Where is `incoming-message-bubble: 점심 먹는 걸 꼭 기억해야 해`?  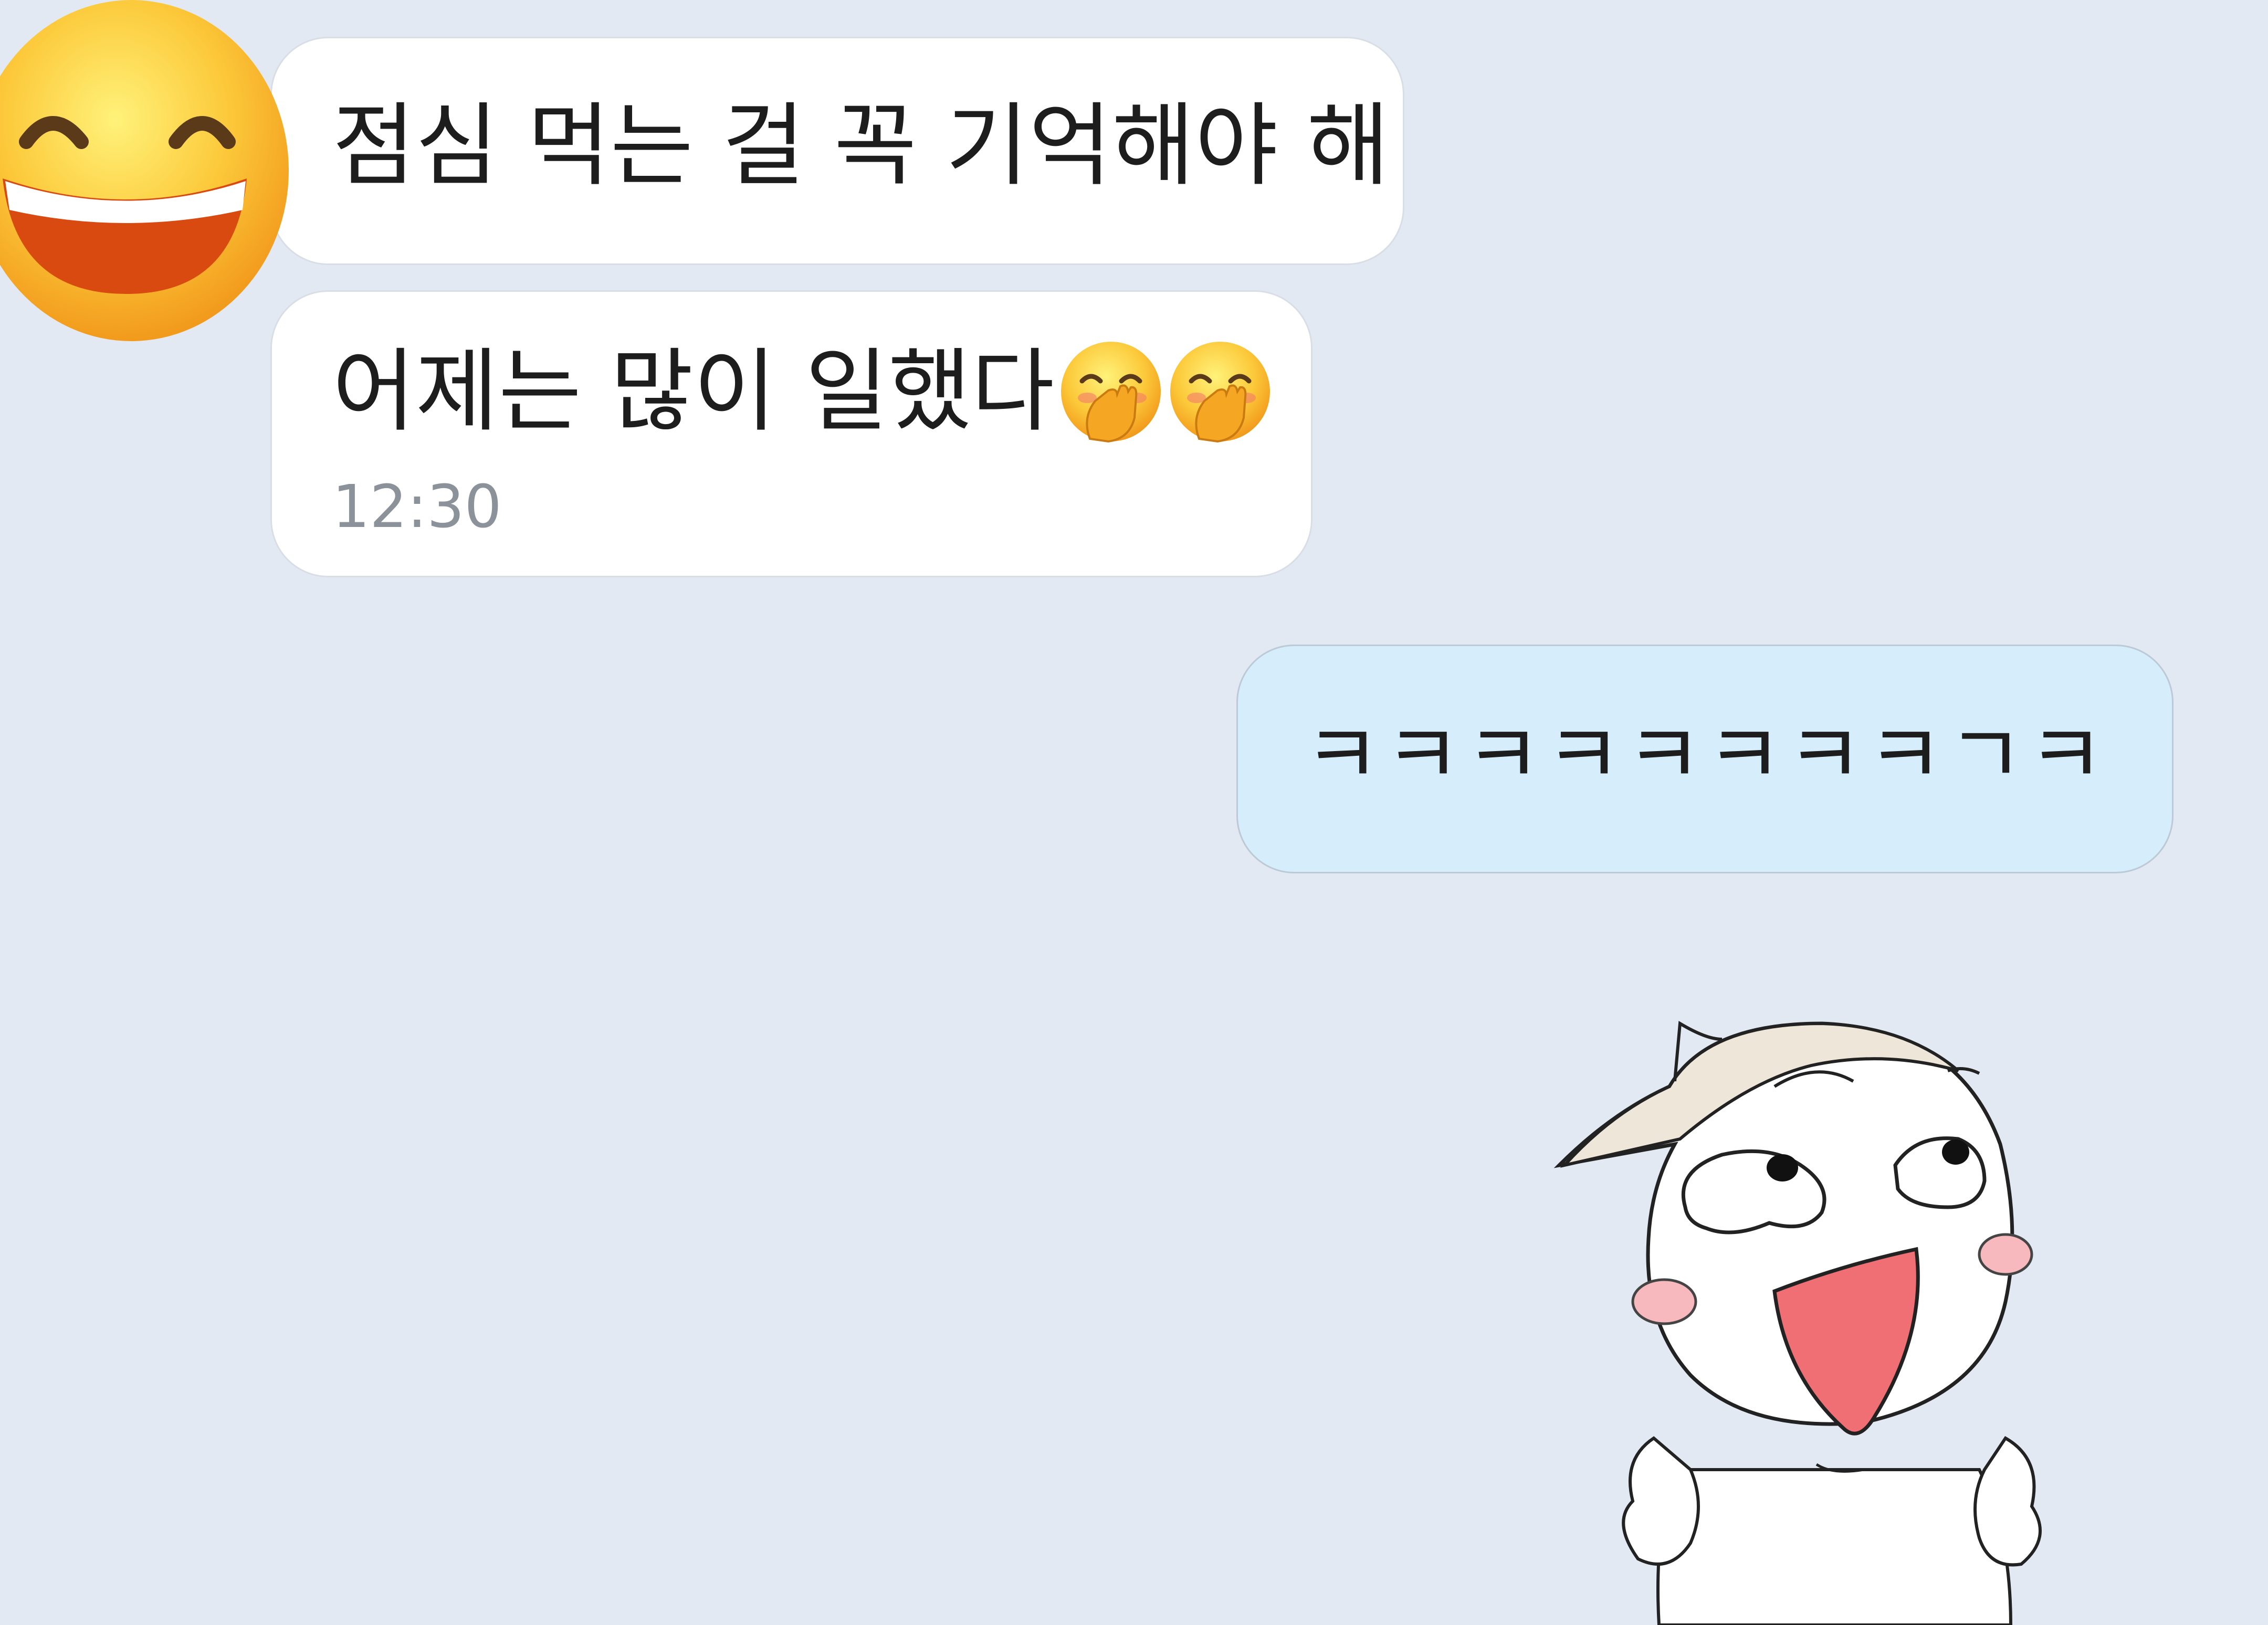
incoming-message-bubble: 점심 먹는 걸 꼭 기억해야 해 is located at coordinates (837, 151).